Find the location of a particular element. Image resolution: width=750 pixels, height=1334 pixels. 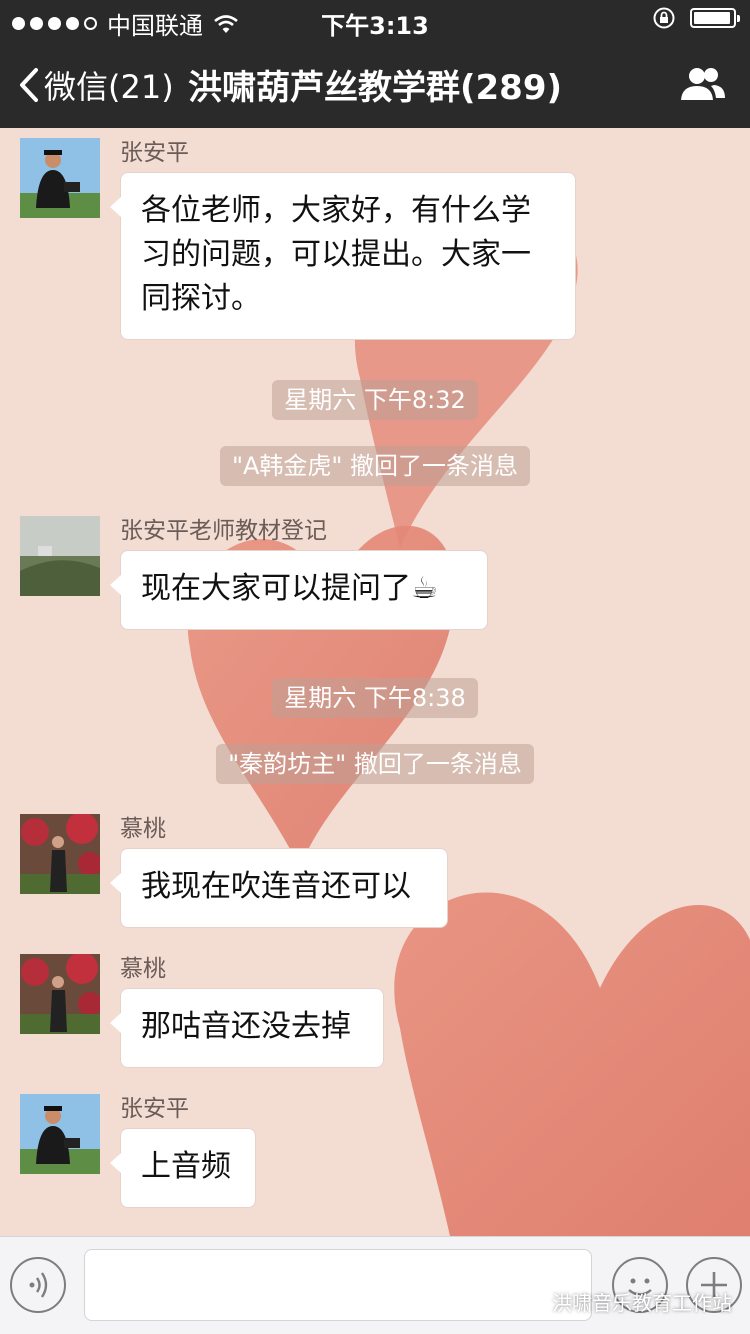

message-row: 张安平 各位老师，大家好，有什么学习的问题，可以提出。大家一同探讨。 is located at coordinates (298, 239).